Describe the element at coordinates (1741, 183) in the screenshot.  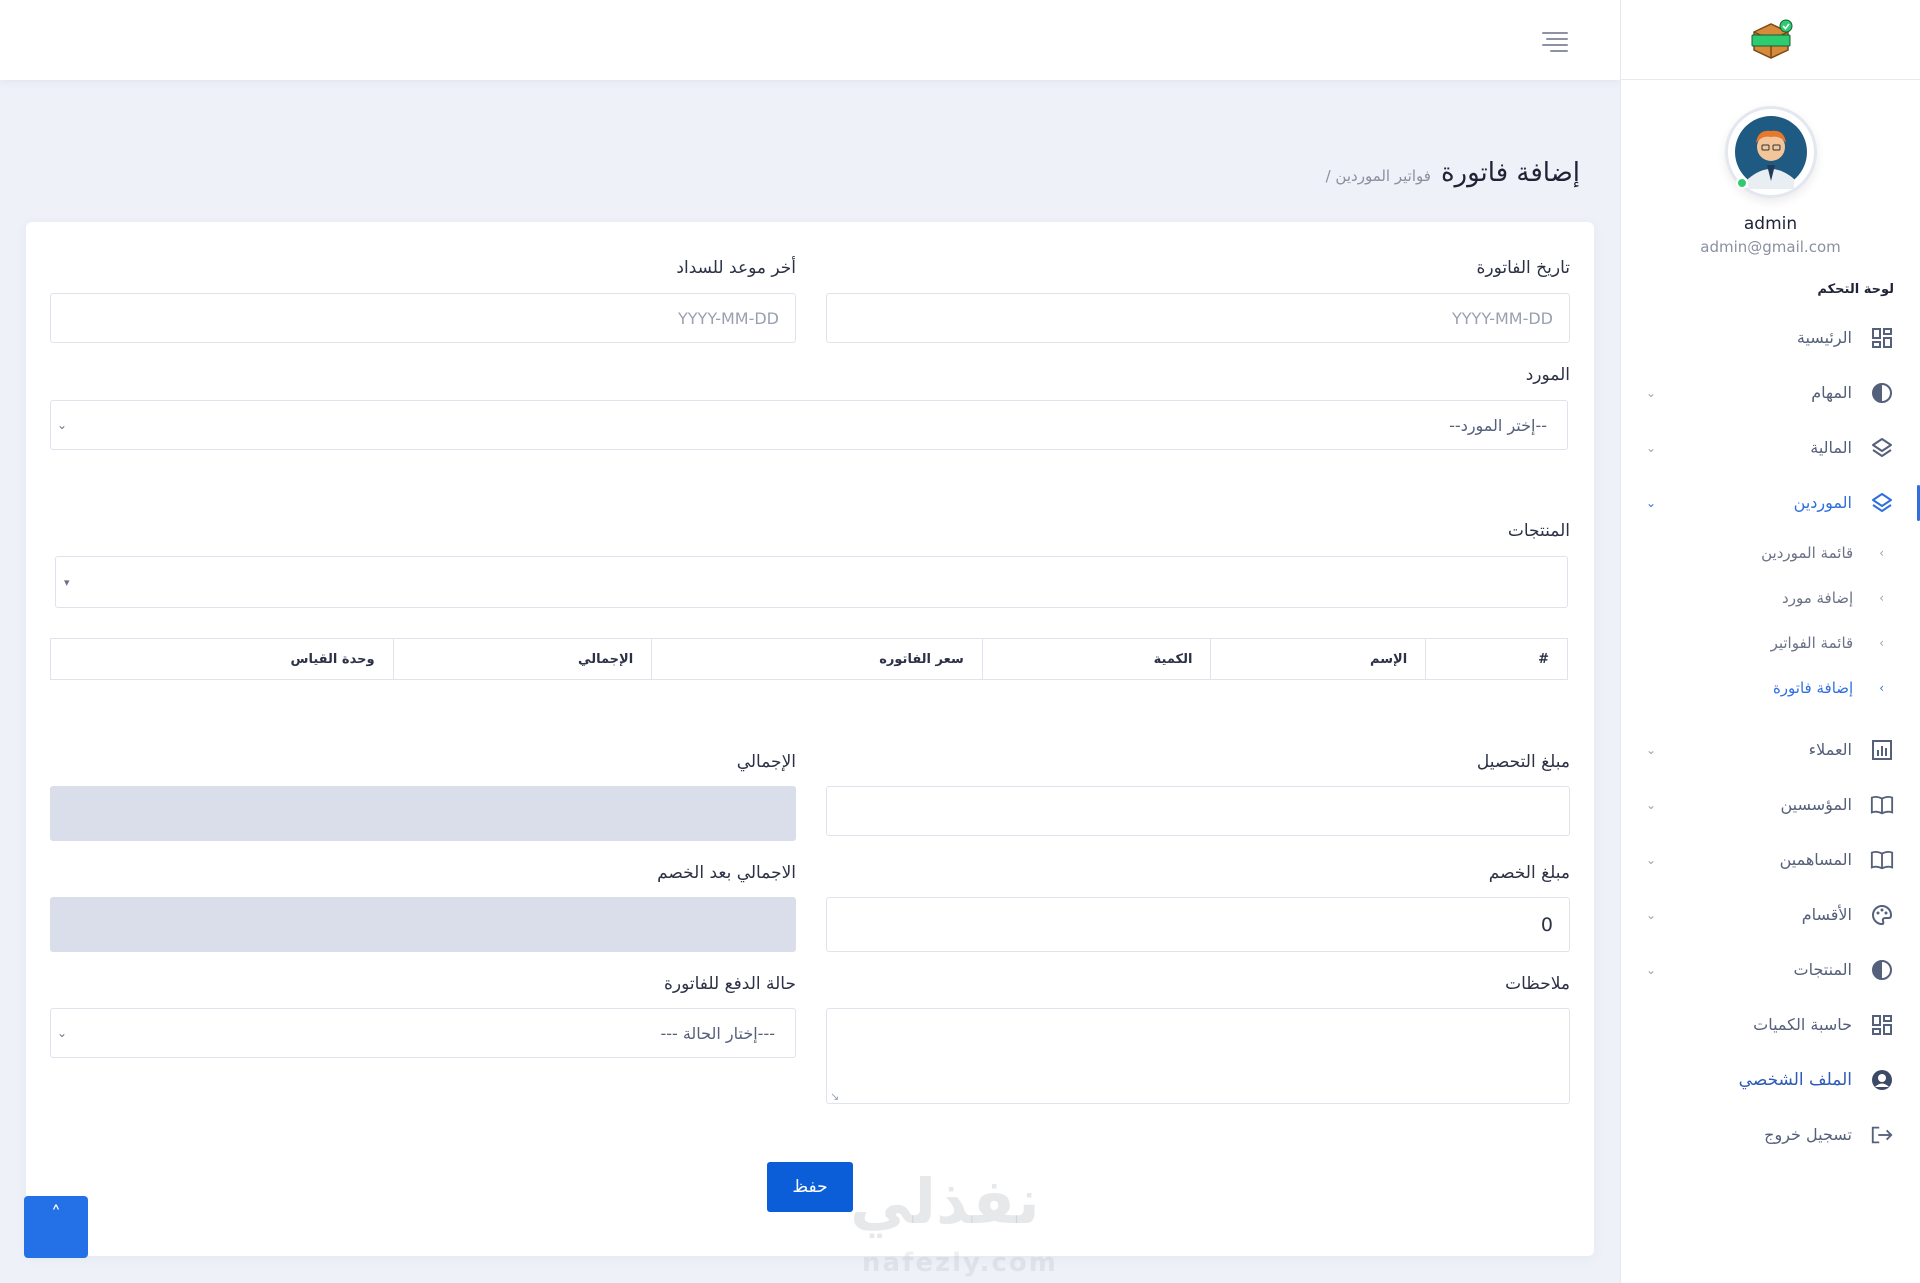
I see `online-status-dot` at that location.